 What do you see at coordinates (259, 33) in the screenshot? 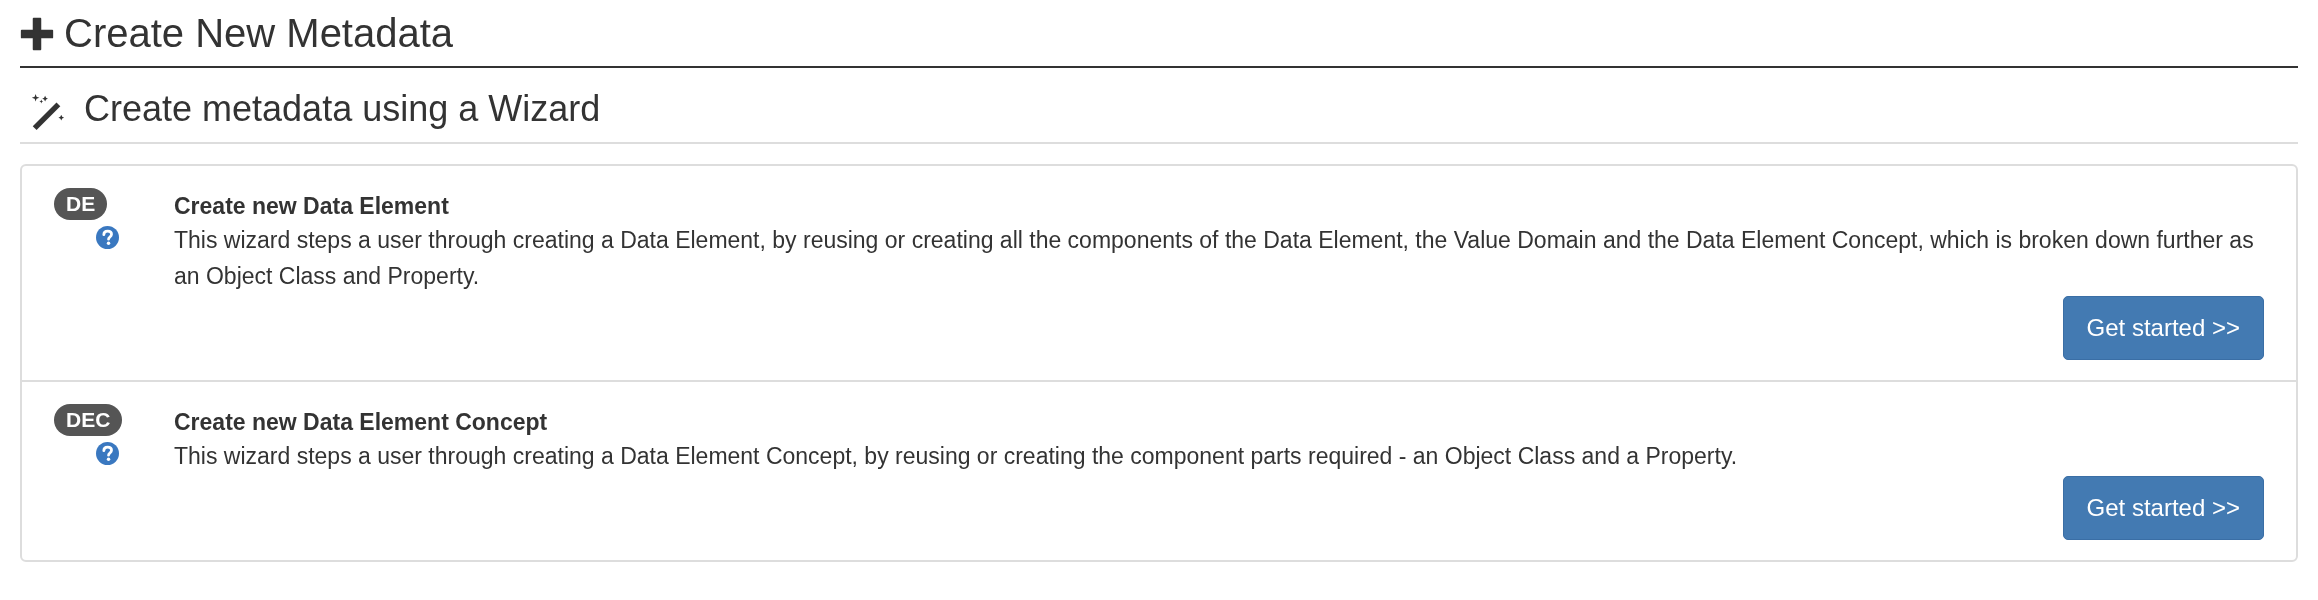
I see `page-title: Create New Metadata` at bounding box center [259, 33].